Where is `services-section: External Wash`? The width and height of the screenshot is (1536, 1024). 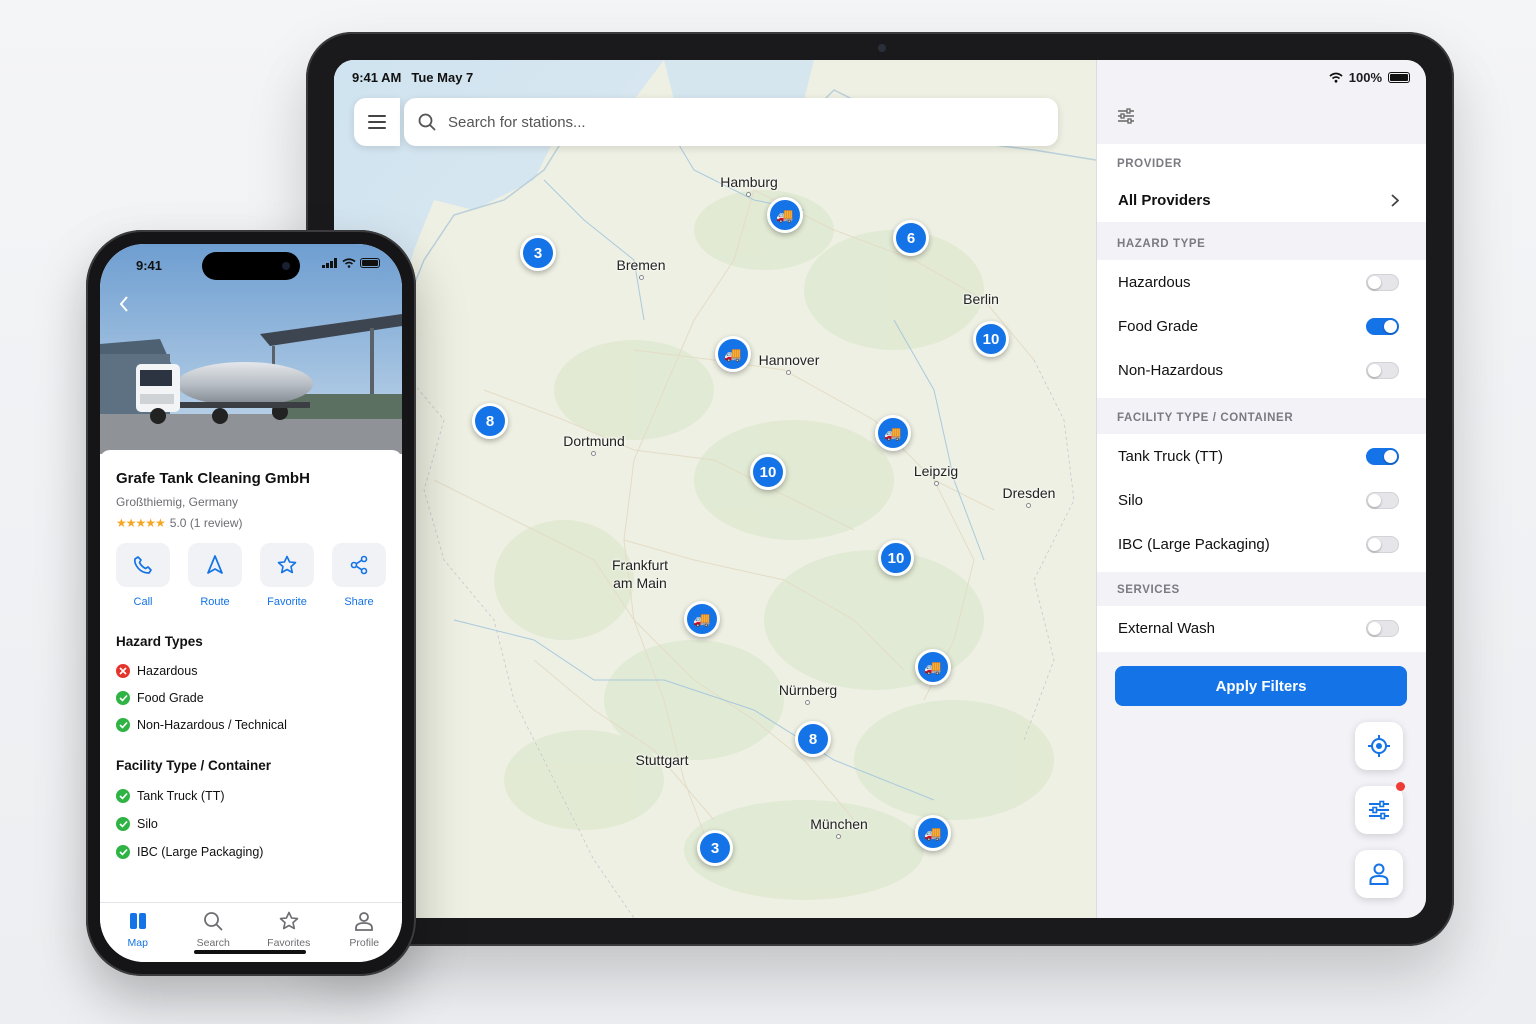 services-section: External Wash is located at coordinates (1261, 629).